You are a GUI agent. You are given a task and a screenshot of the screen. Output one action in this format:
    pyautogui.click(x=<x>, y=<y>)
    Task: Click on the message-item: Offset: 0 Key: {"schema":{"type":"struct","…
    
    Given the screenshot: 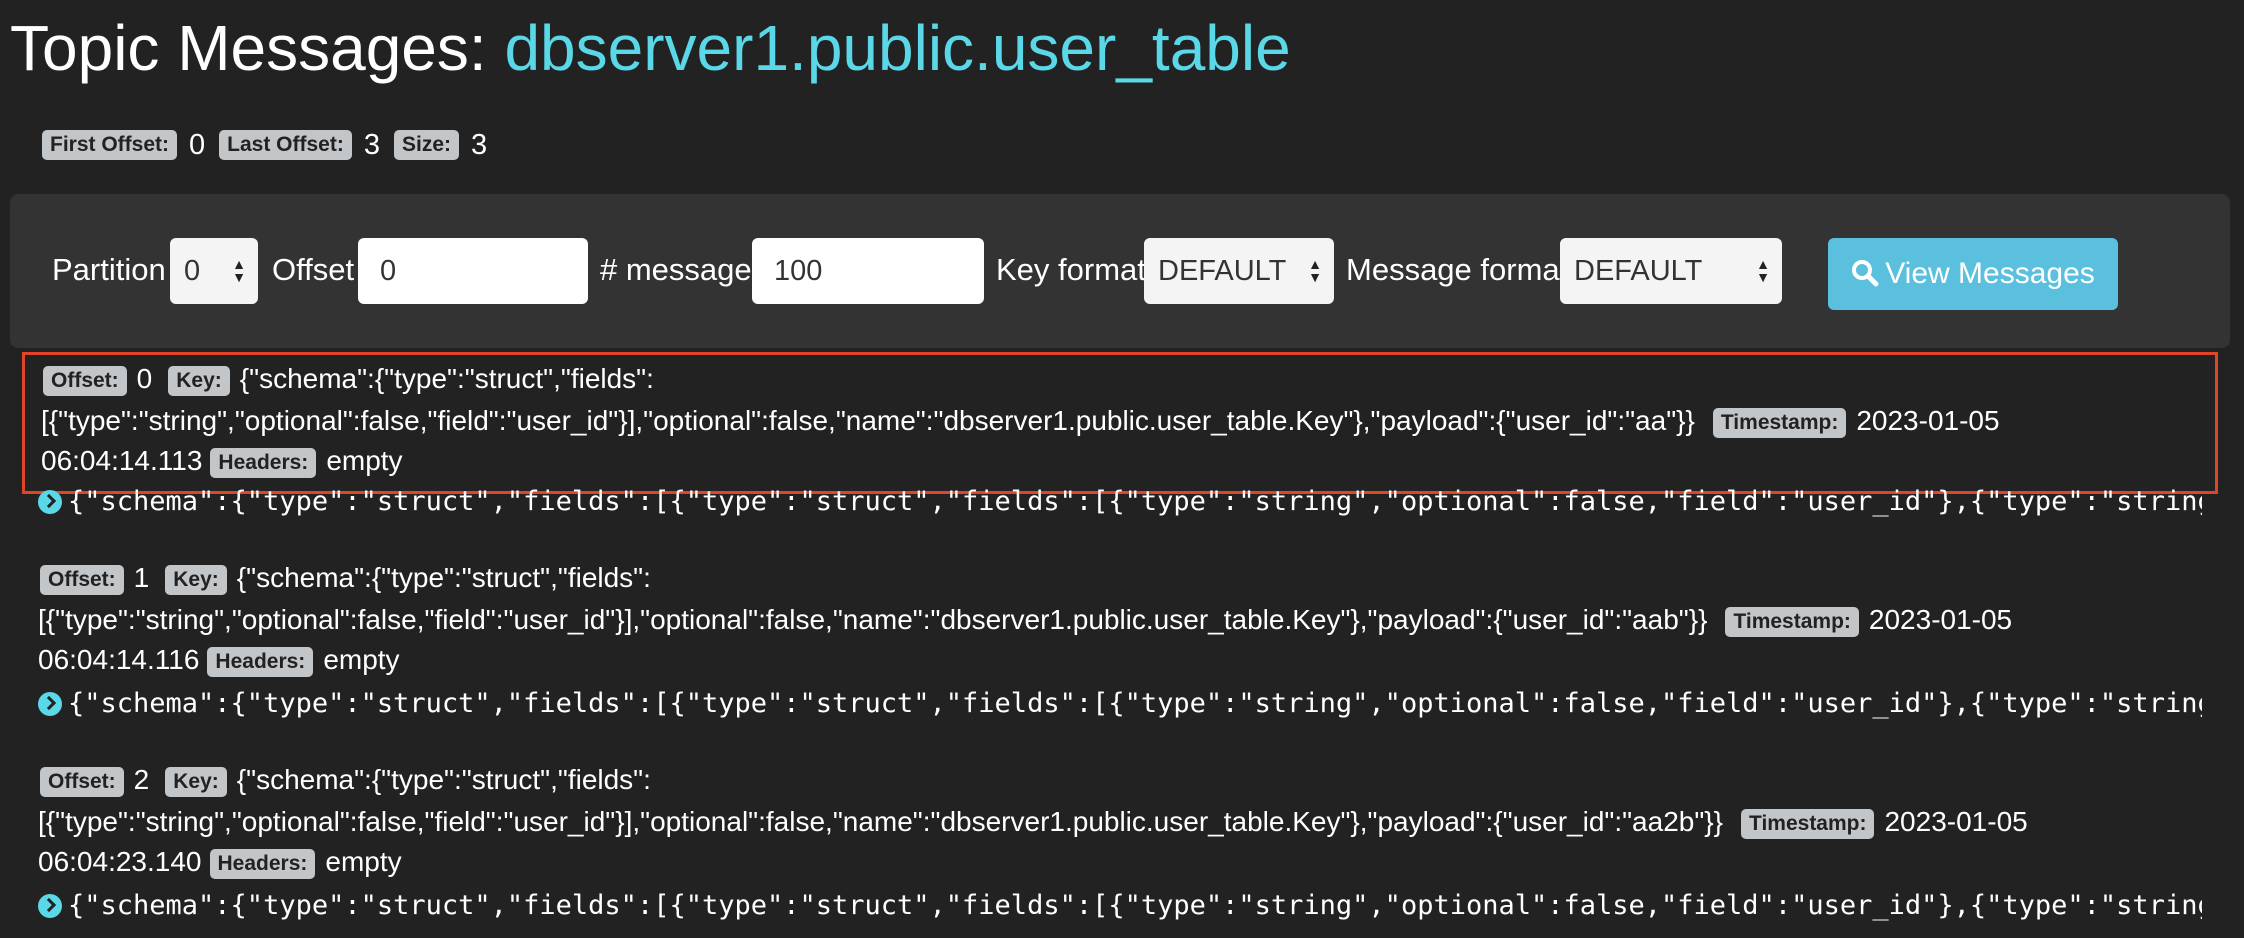 What is the action you would take?
    pyautogui.click(x=1120, y=423)
    